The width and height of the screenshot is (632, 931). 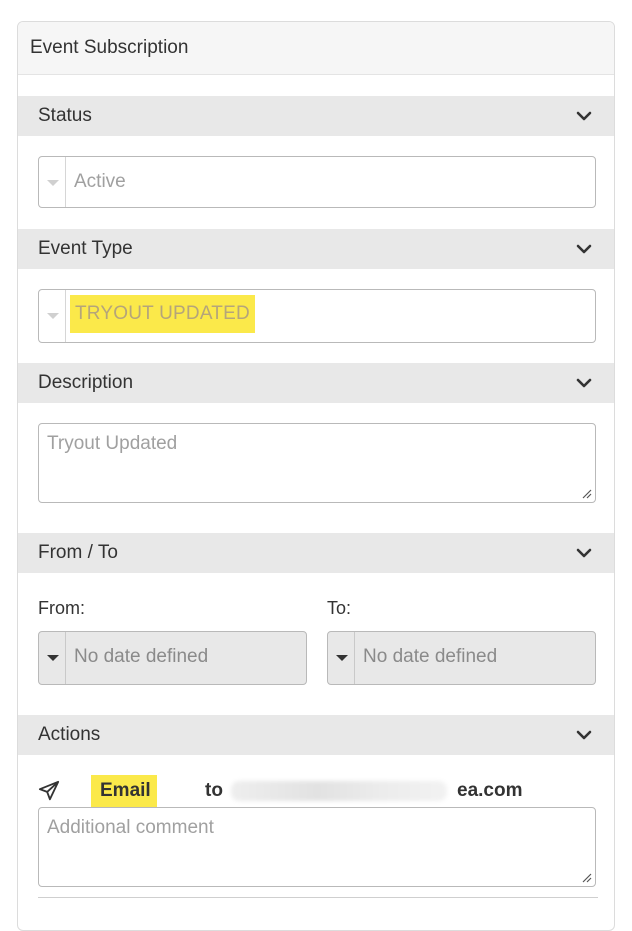 What do you see at coordinates (65, 115) in the screenshot?
I see `section-status-label: Status` at bounding box center [65, 115].